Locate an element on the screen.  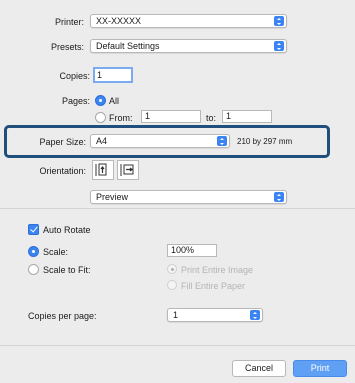
pages-all-label: All is located at coordinates (114, 101).